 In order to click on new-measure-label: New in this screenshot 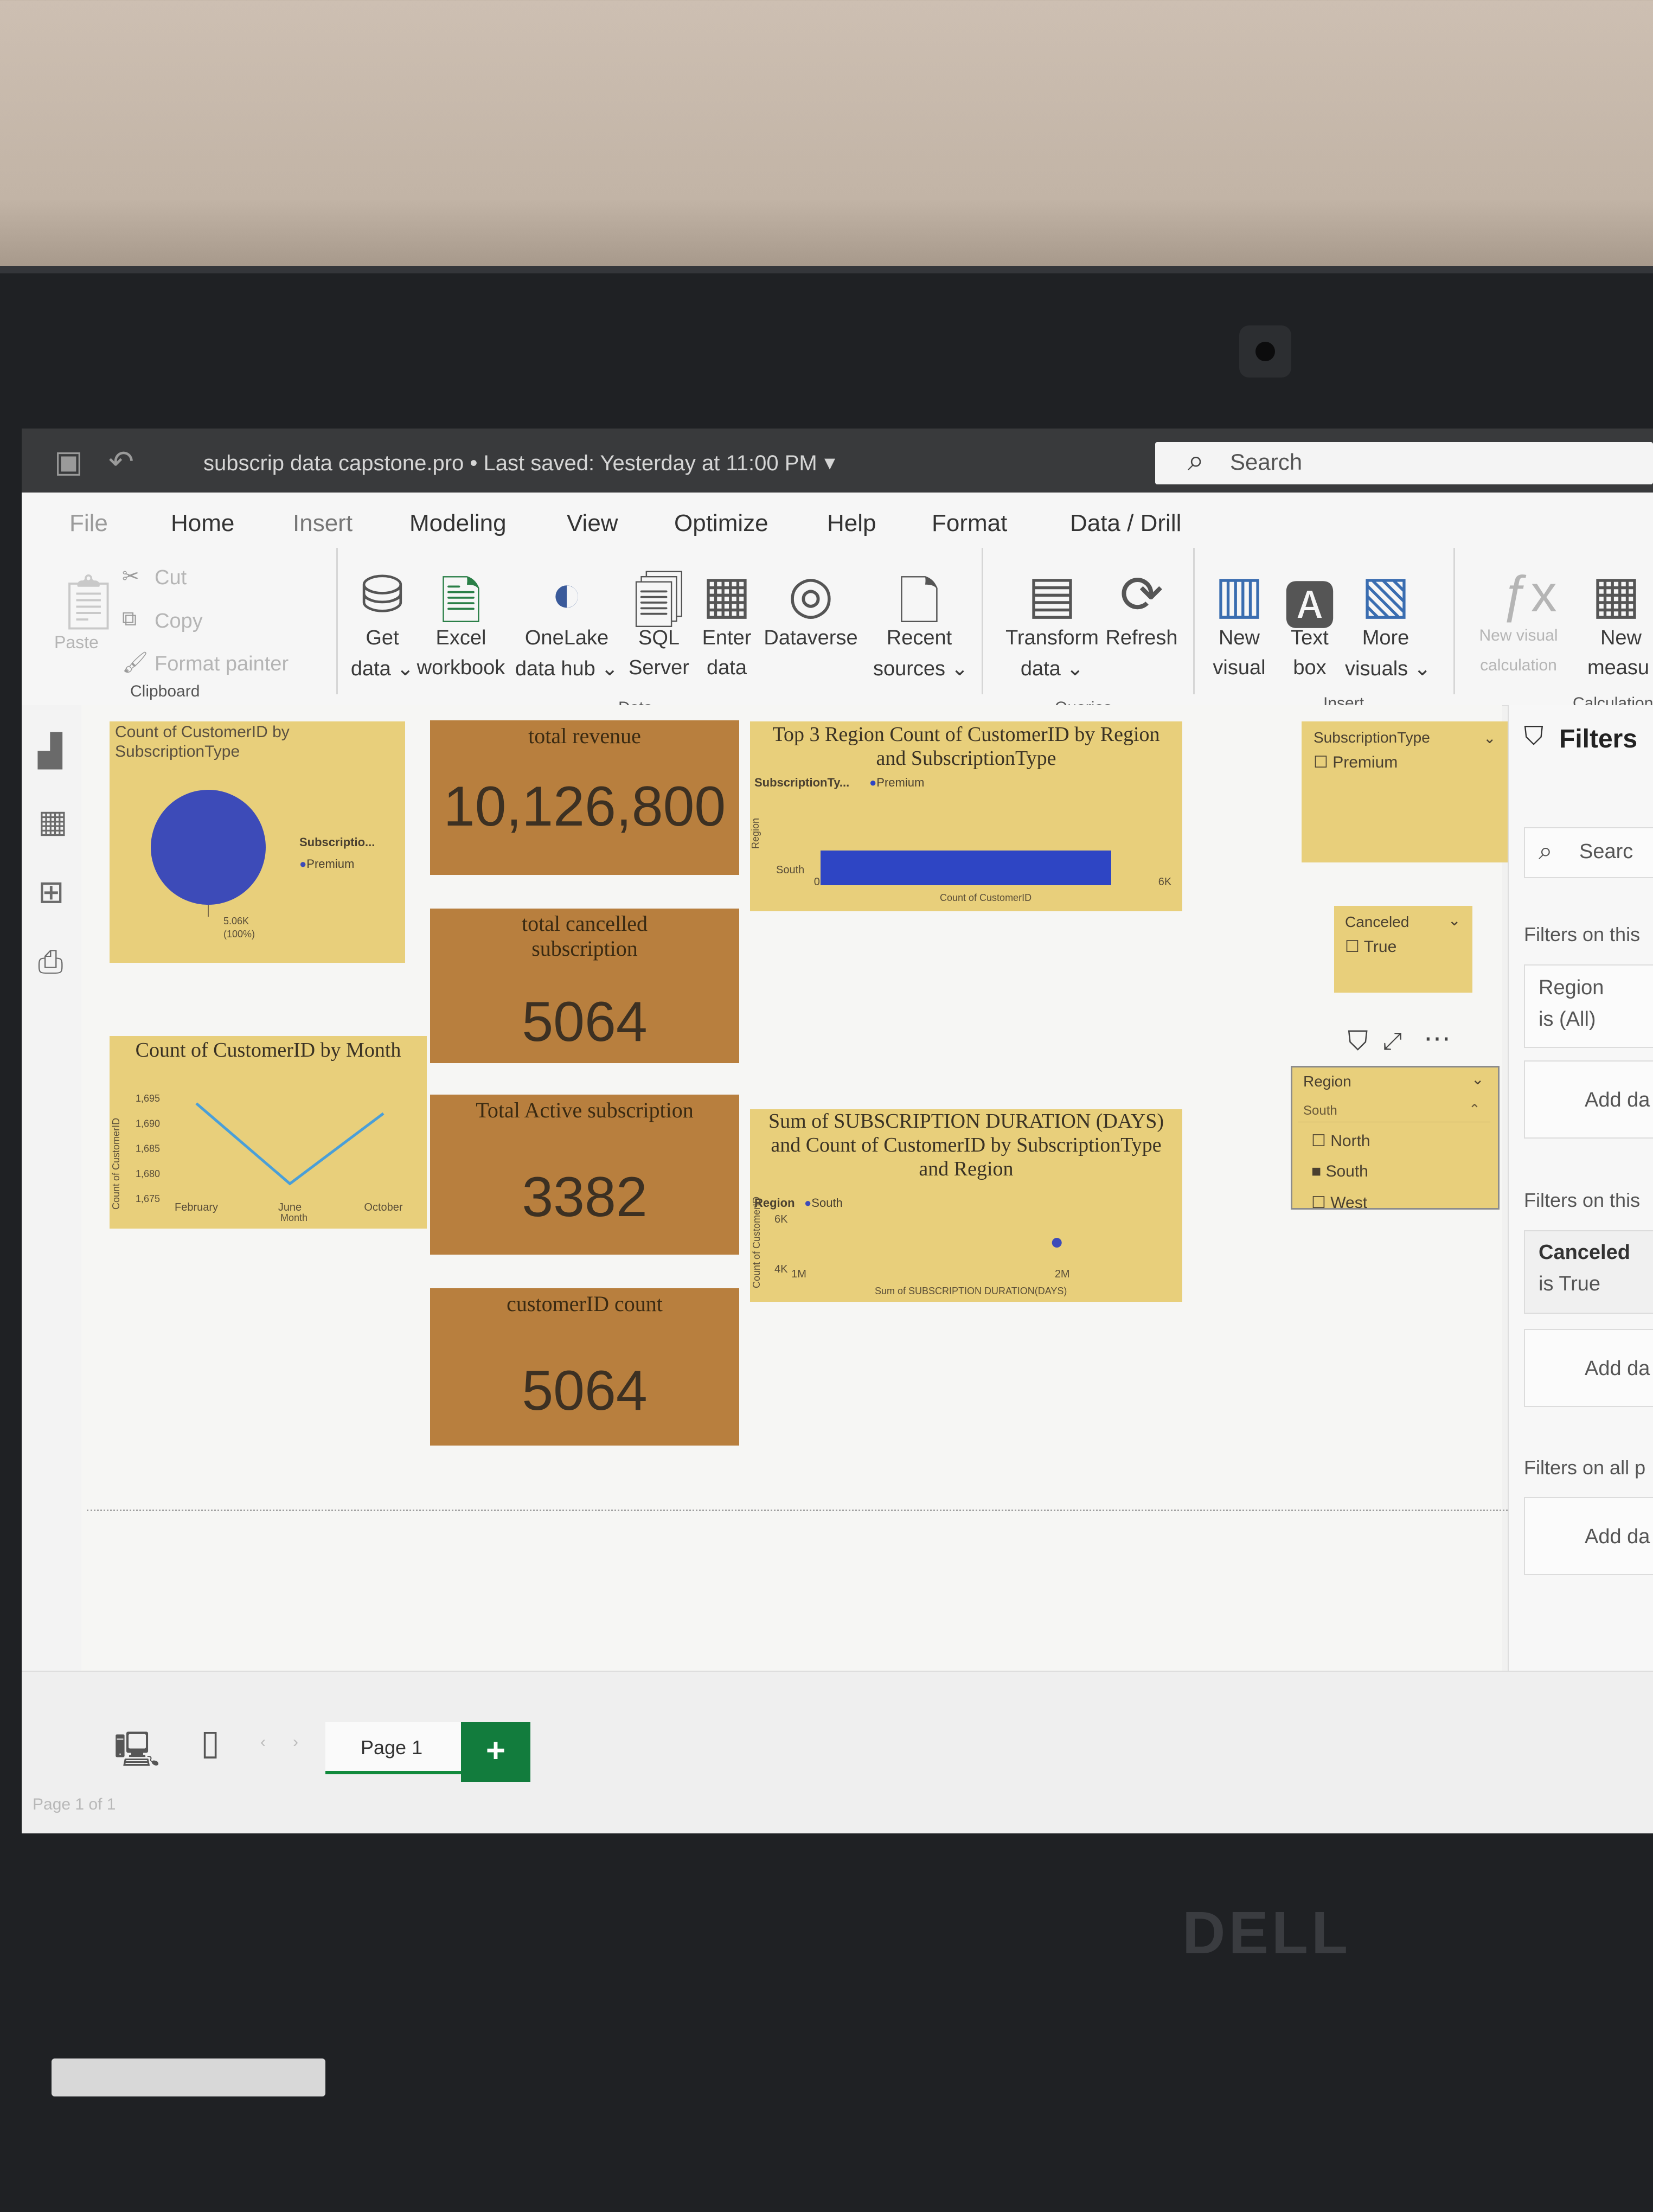, I will do `click(1621, 638)`.